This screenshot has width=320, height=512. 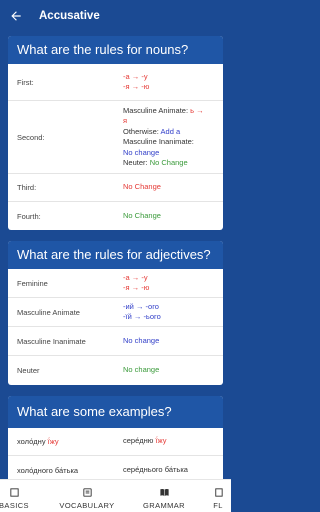 I want to click on example-word: холо́дного, so click(x=35, y=470).